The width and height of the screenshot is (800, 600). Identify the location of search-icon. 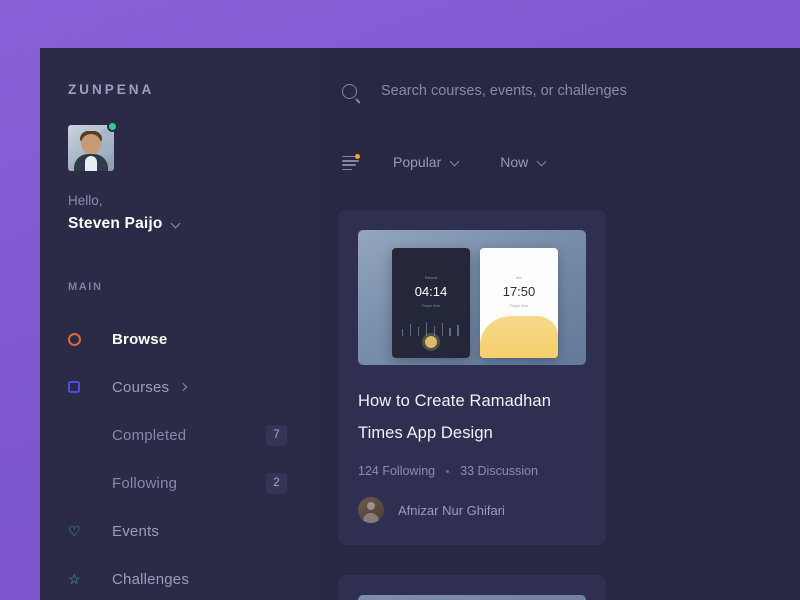
(349, 91).